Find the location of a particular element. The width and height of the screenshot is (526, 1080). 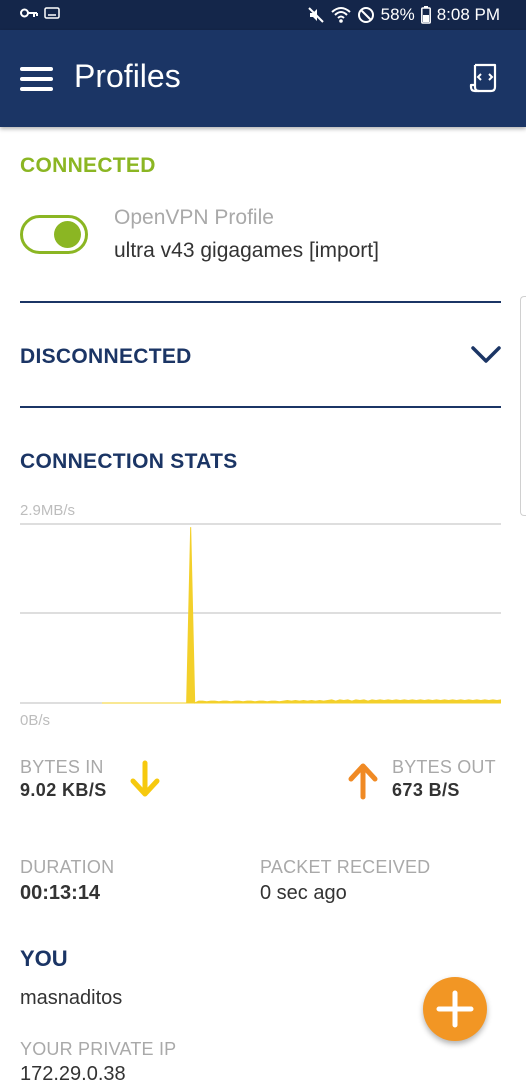

import-profile-icon is located at coordinates (485, 78).